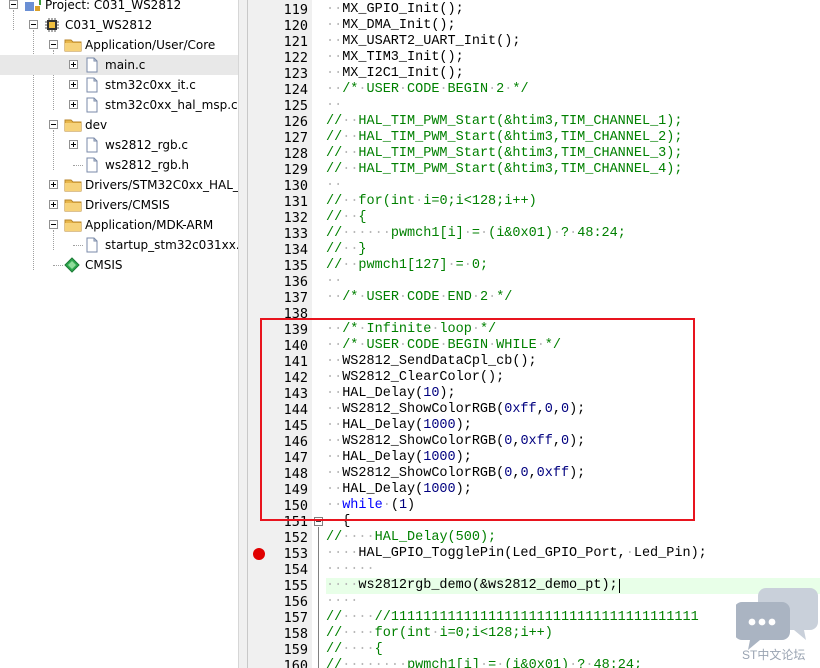 The height and width of the screenshot is (668, 820). Describe the element at coordinates (573, 250) in the screenshot. I see `code-text-area: //··}` at that location.